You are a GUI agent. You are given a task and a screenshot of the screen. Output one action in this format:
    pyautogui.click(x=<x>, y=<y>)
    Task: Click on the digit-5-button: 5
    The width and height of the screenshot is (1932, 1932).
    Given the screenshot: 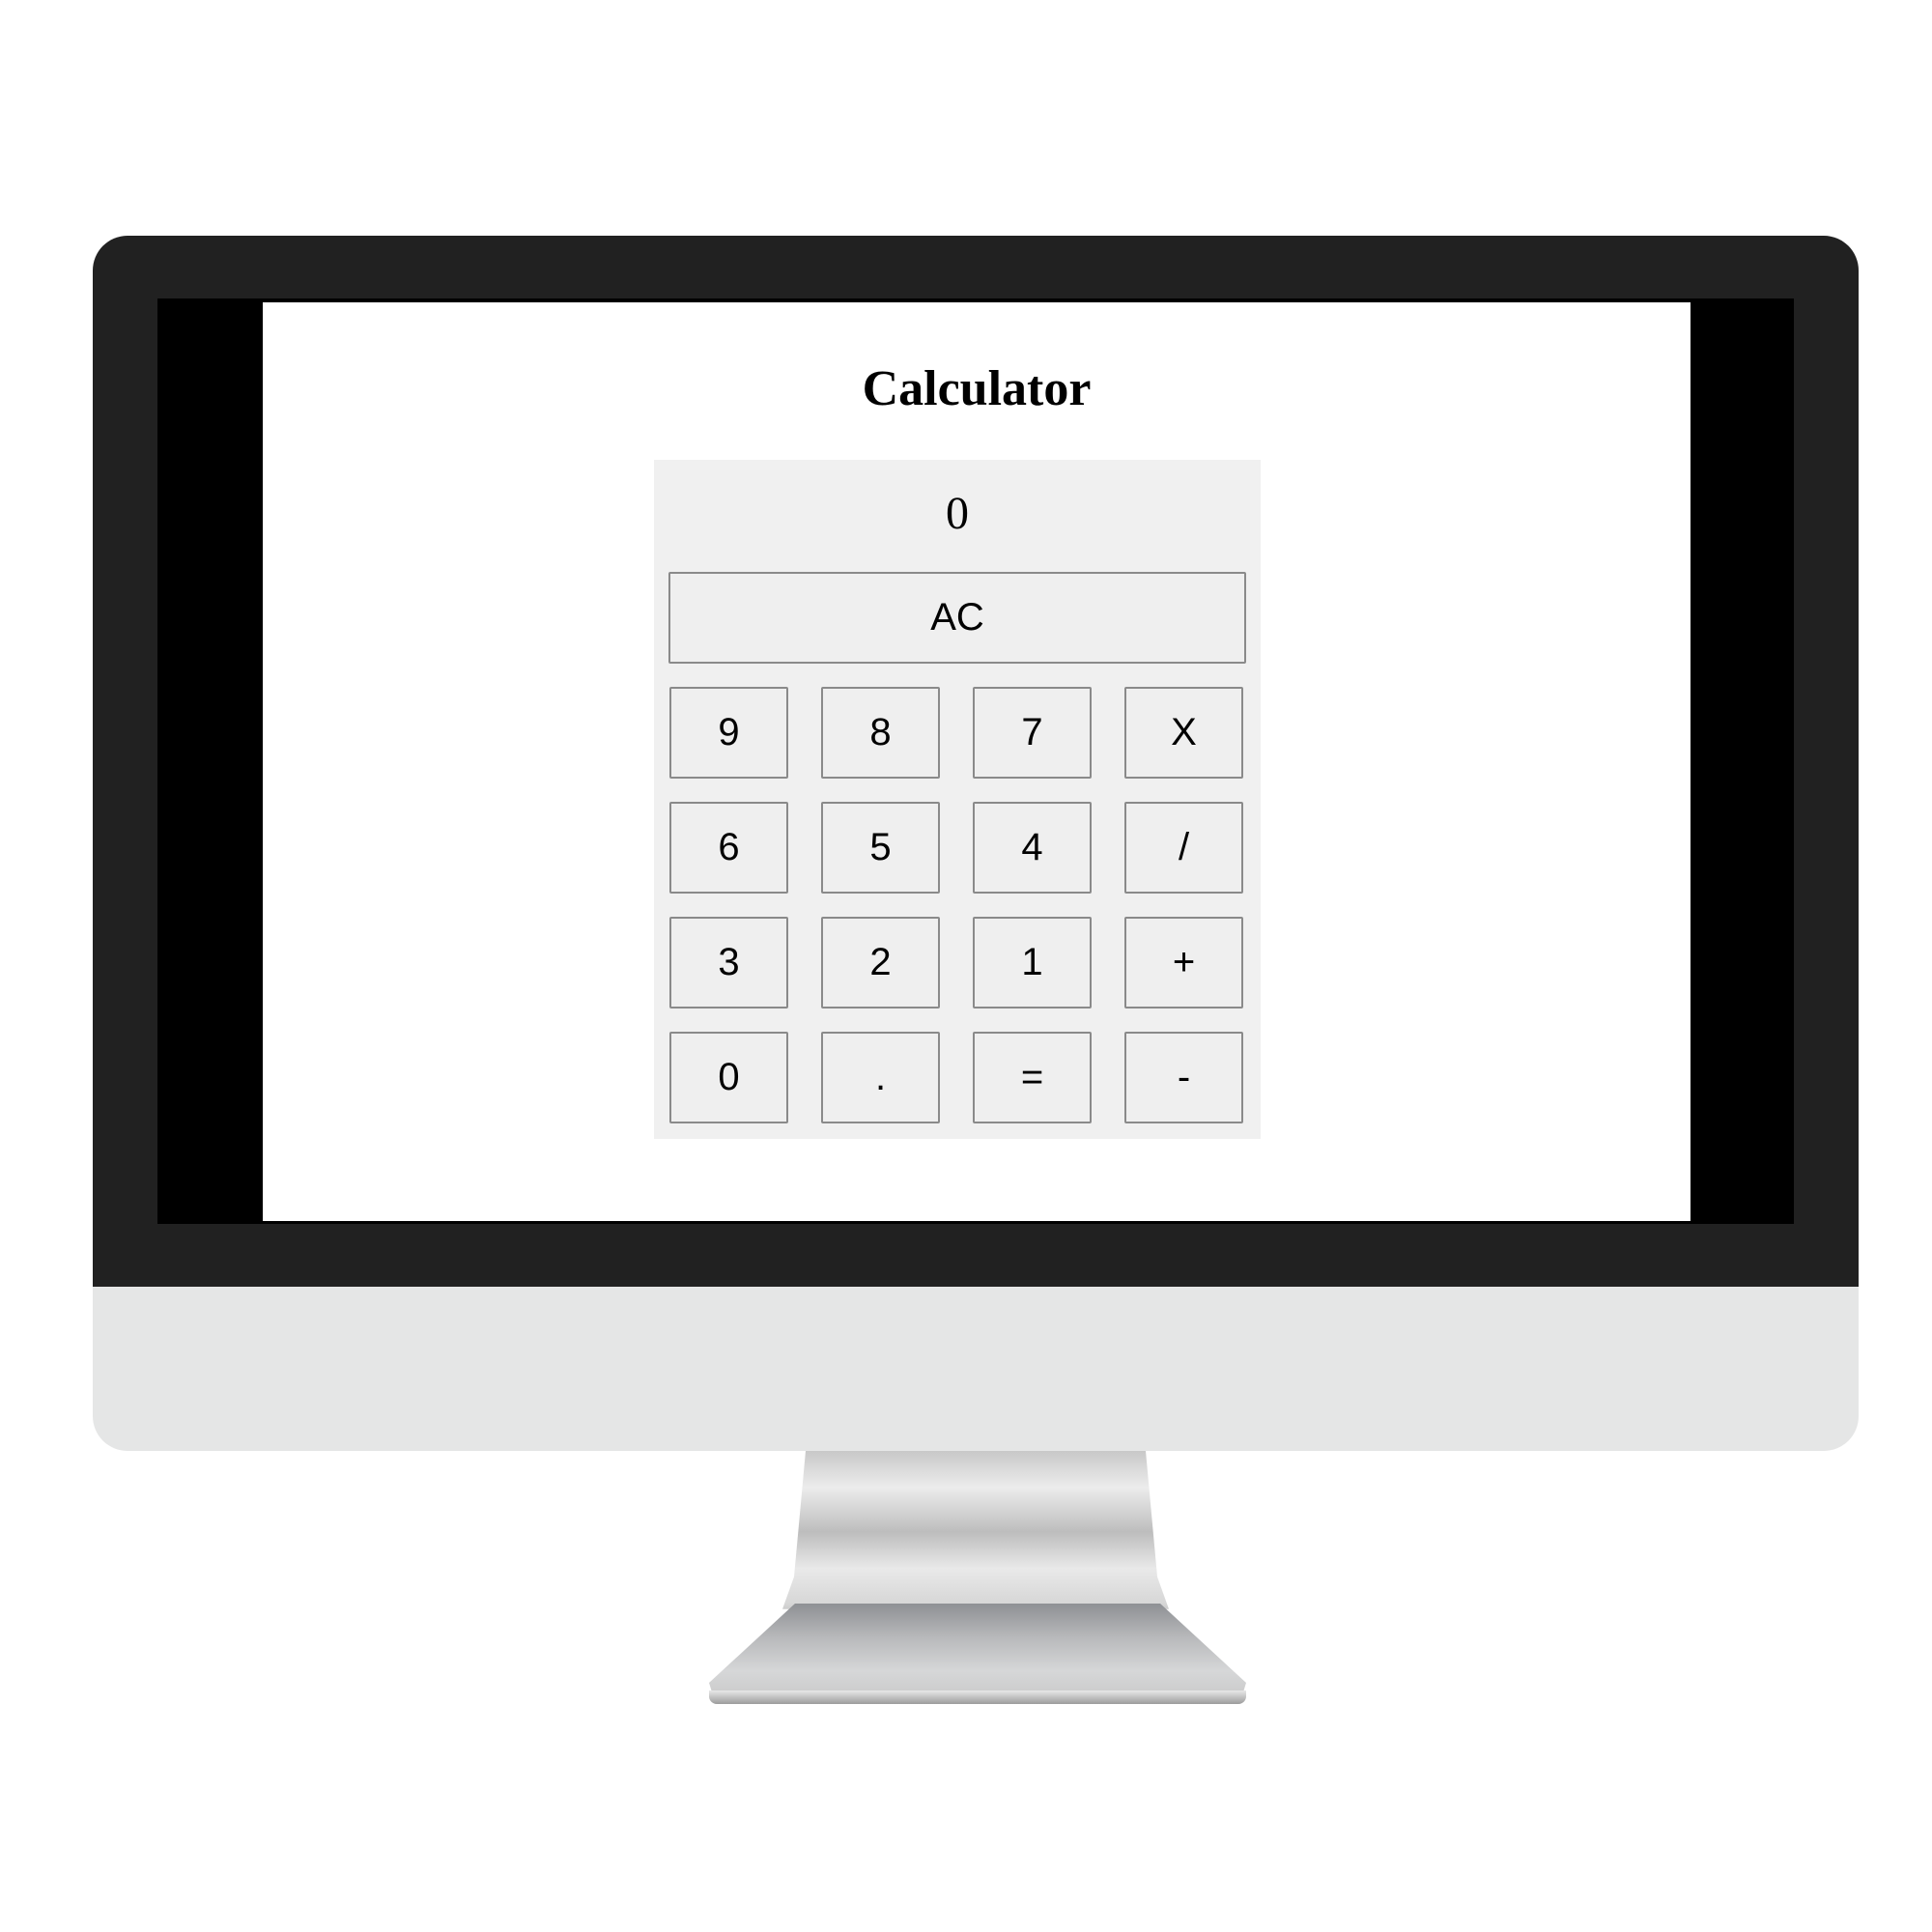 What is the action you would take?
    pyautogui.click(x=880, y=848)
    